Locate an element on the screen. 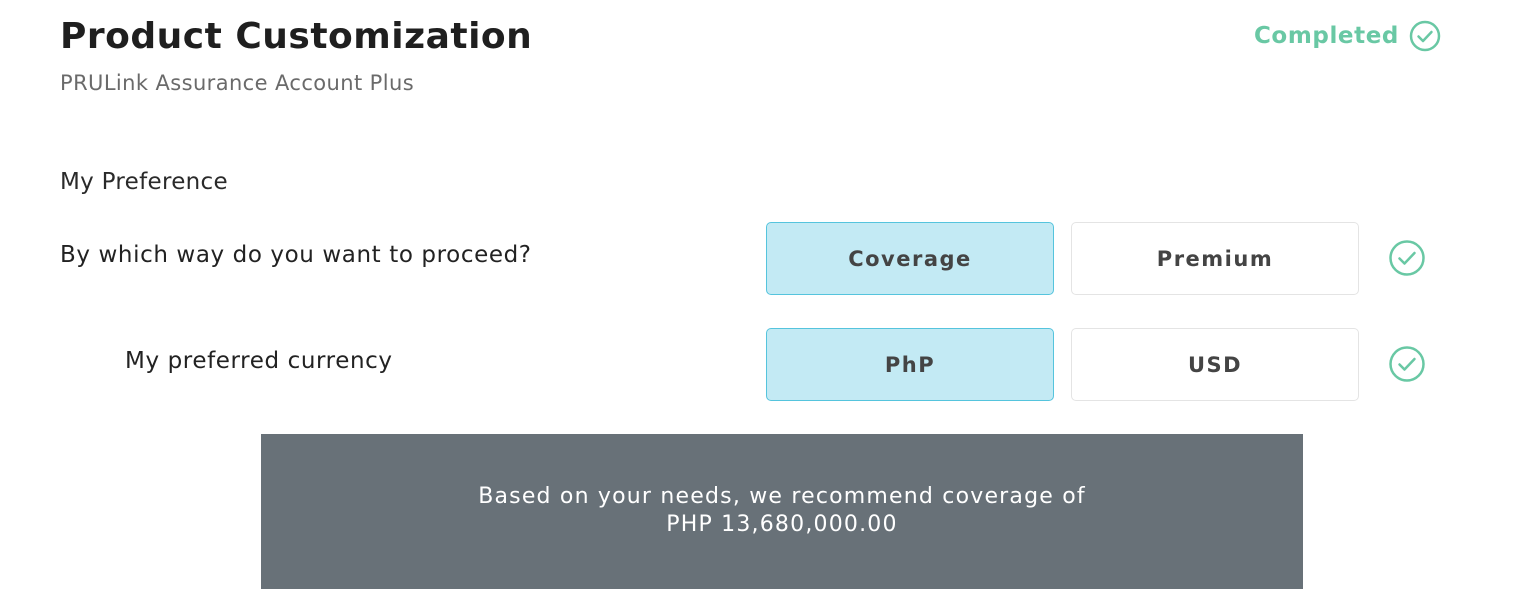 This screenshot has width=1535, height=589. section-title-my-preference: My Preference is located at coordinates (144, 182).